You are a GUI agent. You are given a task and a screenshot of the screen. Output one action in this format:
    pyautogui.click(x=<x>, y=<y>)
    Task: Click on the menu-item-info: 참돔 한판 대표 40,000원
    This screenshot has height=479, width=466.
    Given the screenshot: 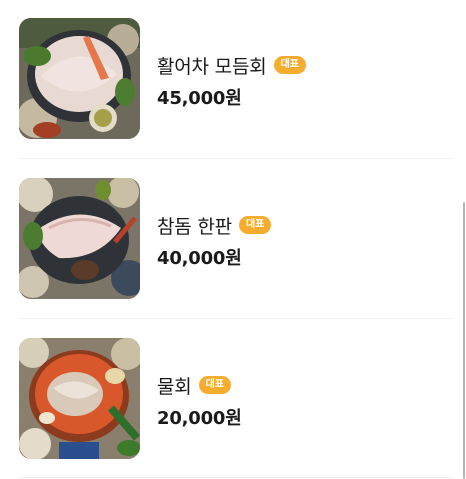 What is the action you would take?
    pyautogui.click(x=214, y=241)
    